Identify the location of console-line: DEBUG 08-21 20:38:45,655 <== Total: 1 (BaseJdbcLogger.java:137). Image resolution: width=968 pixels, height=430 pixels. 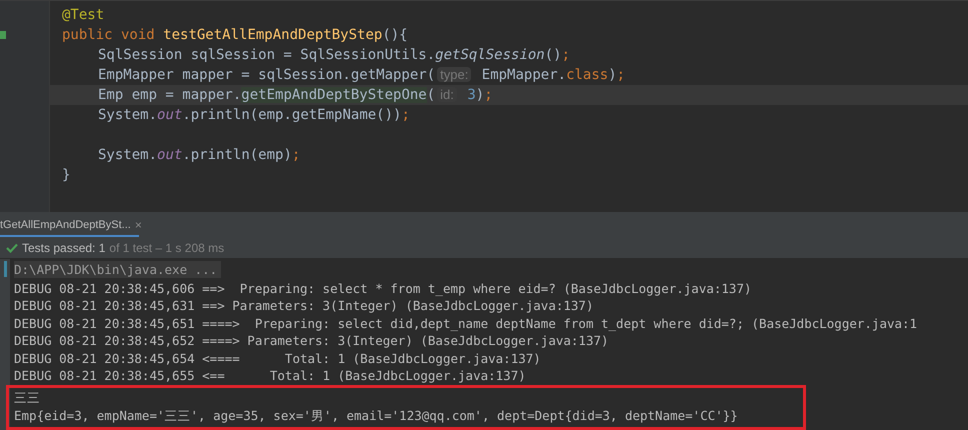
(270, 376).